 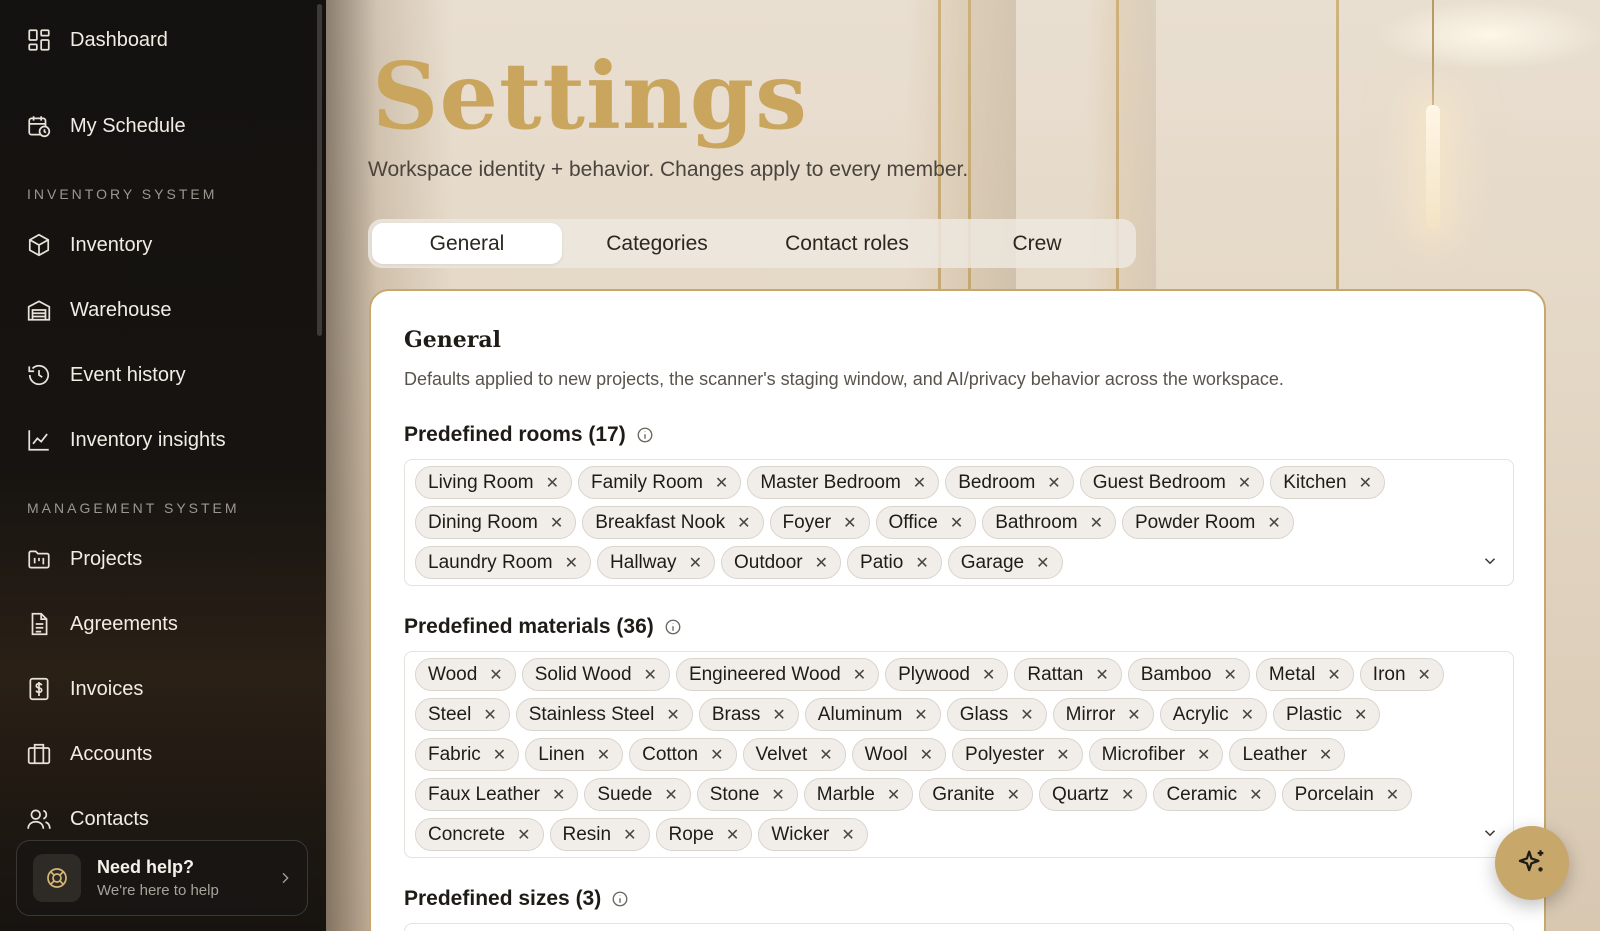 What do you see at coordinates (161, 559) in the screenshot?
I see `sidebar-item-projects: Projects` at bounding box center [161, 559].